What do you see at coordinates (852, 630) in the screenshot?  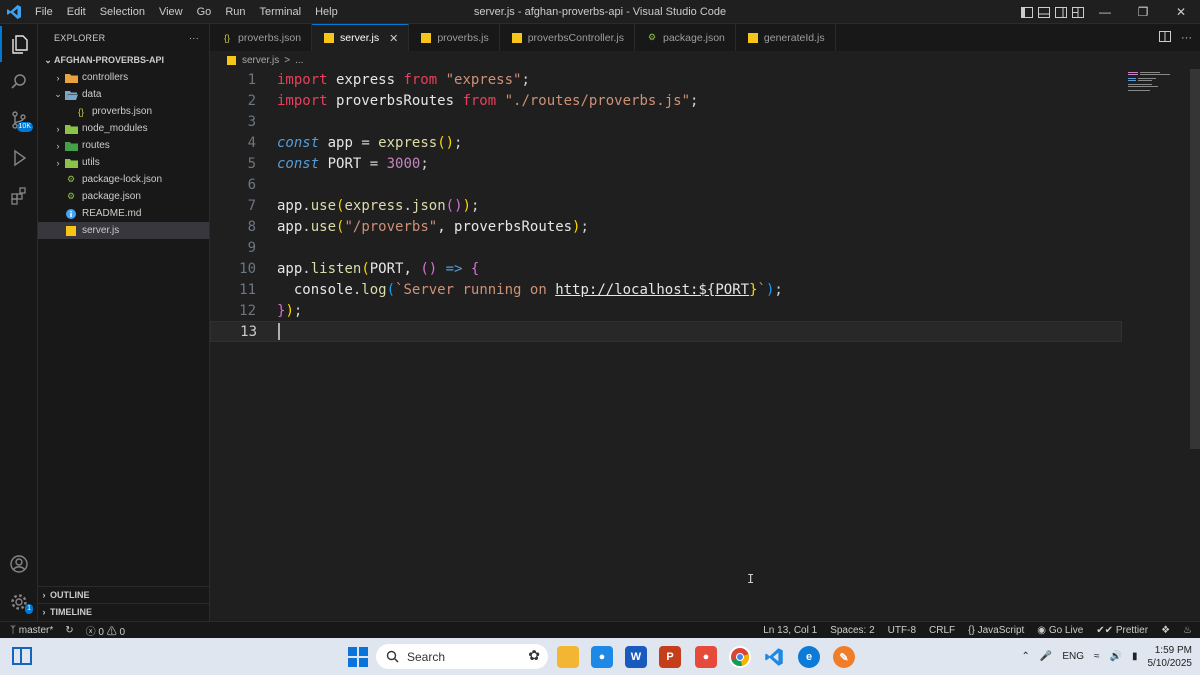 I see `indentation: Spaces: 2` at bounding box center [852, 630].